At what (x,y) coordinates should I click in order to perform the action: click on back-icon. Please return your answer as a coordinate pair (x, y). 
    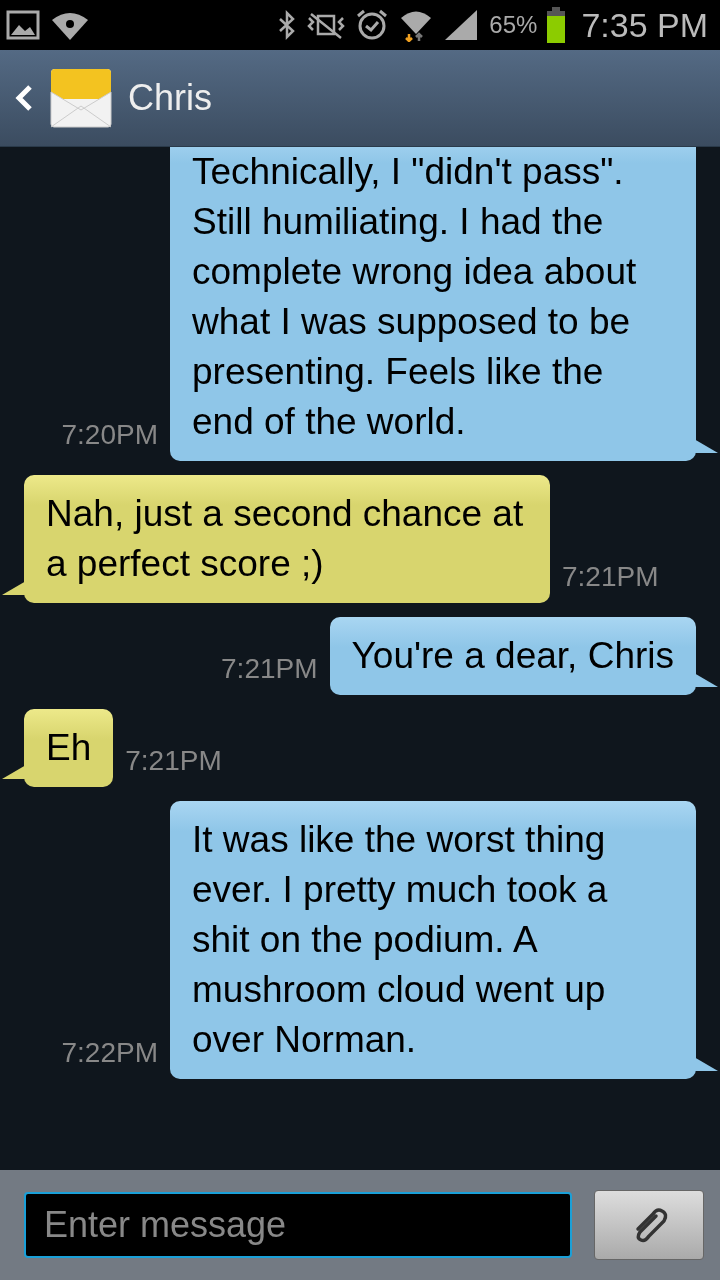
    Looking at the image, I should click on (24, 98).